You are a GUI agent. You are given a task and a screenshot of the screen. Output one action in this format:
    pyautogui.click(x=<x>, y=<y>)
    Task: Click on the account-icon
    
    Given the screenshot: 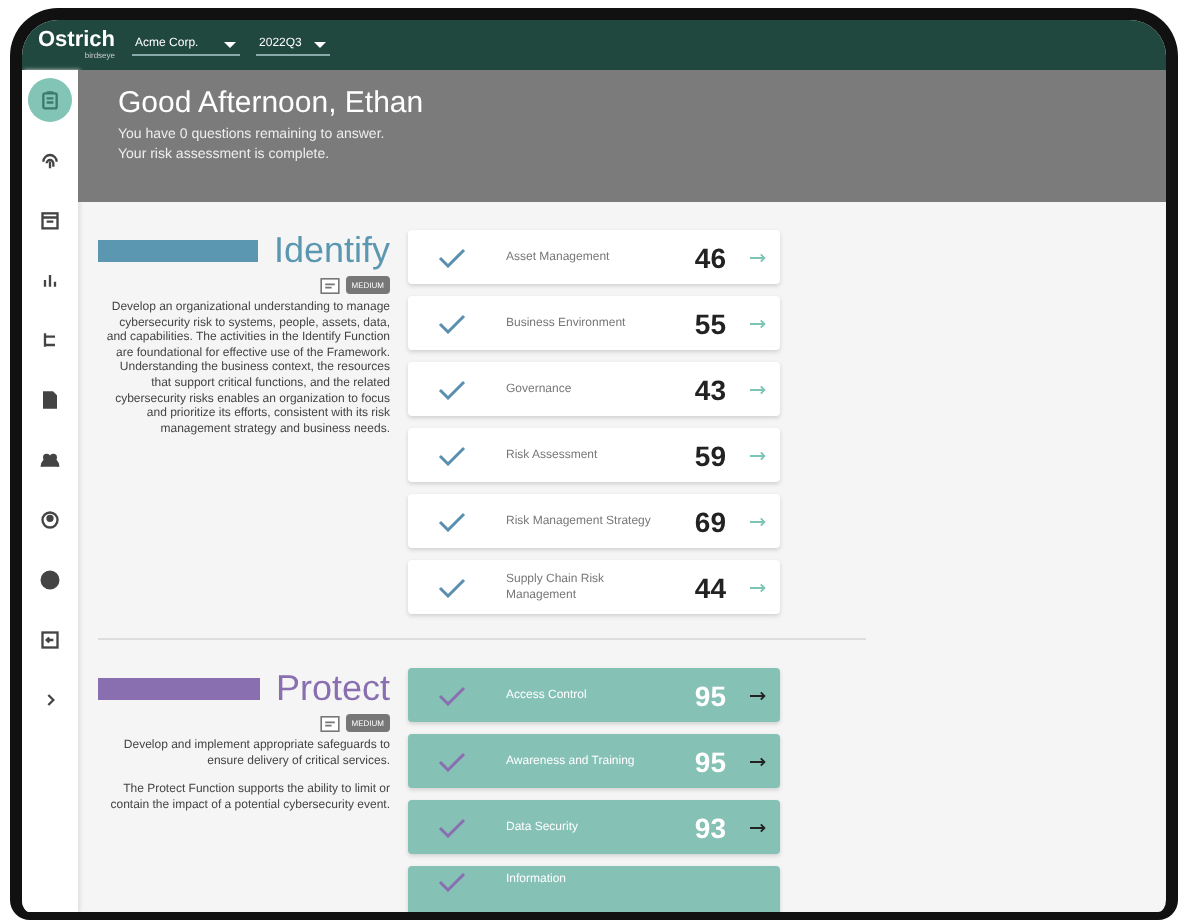 What is the action you would take?
    pyautogui.click(x=50, y=520)
    